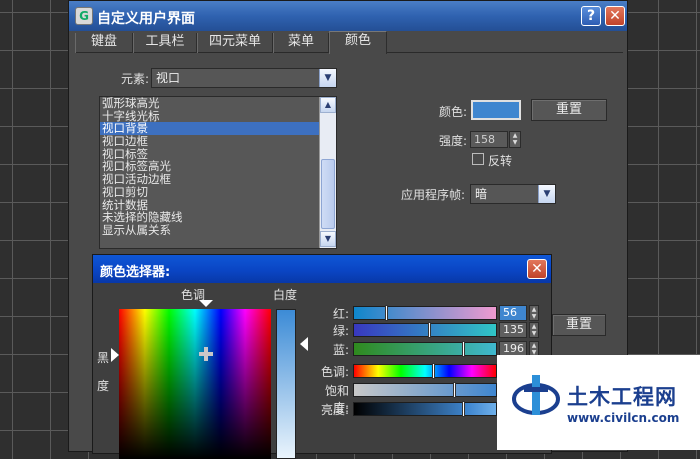 The width and height of the screenshot is (700, 459). What do you see at coordinates (569, 110) in the screenshot?
I see `reset-button: 重置` at bounding box center [569, 110].